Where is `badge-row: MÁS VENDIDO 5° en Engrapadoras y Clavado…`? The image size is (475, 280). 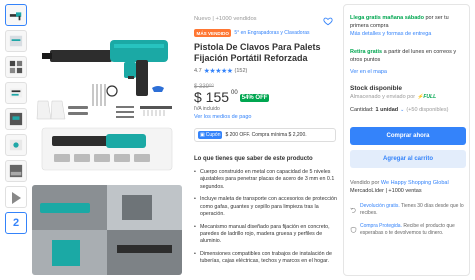 badge-row: MÁS VENDIDO 5° en Engrapadoras y Clavado… is located at coordinates (252, 33).